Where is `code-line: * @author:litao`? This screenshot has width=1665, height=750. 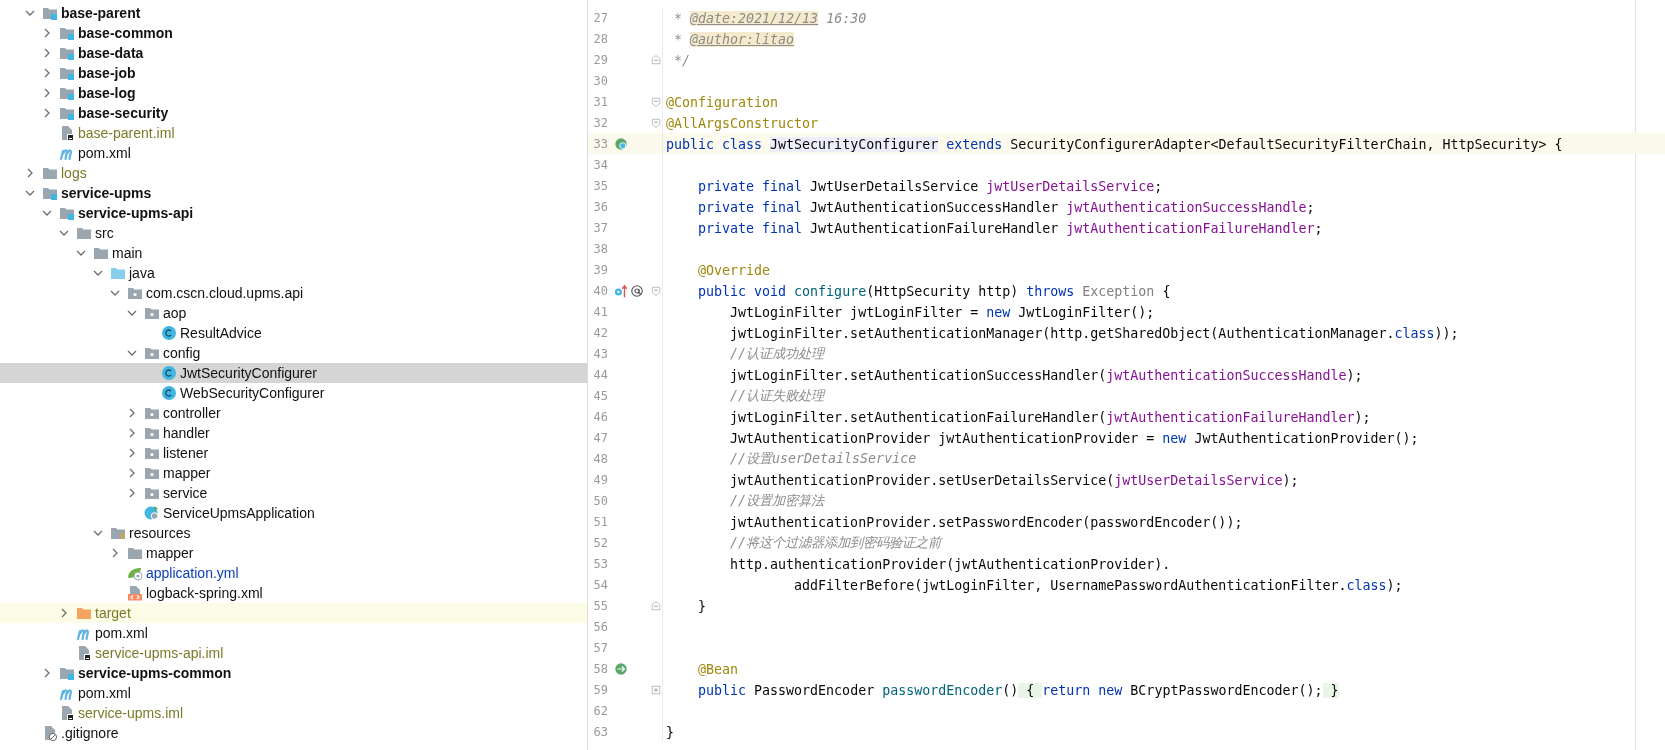 code-line: * @author:litao is located at coordinates (734, 39).